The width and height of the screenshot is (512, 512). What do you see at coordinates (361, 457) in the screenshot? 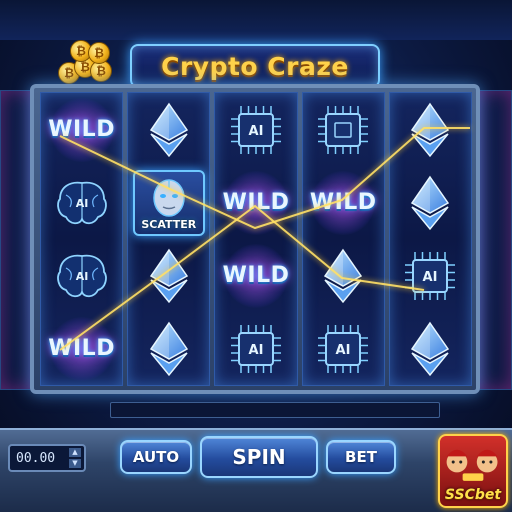
I see `bet-button: BET` at bounding box center [361, 457].